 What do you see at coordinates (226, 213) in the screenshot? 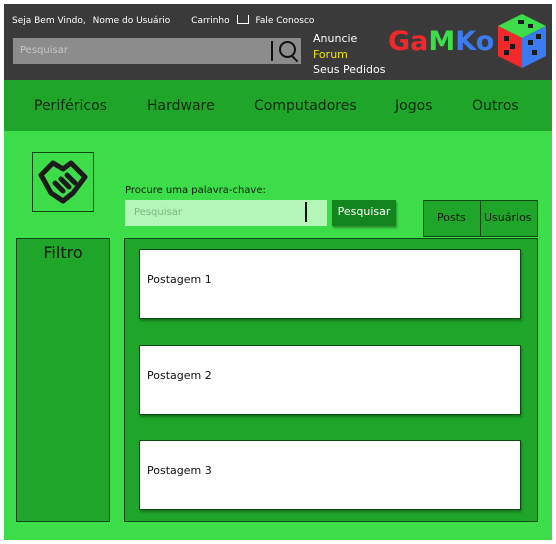
I see `keyword-search-input: Pesquisar` at bounding box center [226, 213].